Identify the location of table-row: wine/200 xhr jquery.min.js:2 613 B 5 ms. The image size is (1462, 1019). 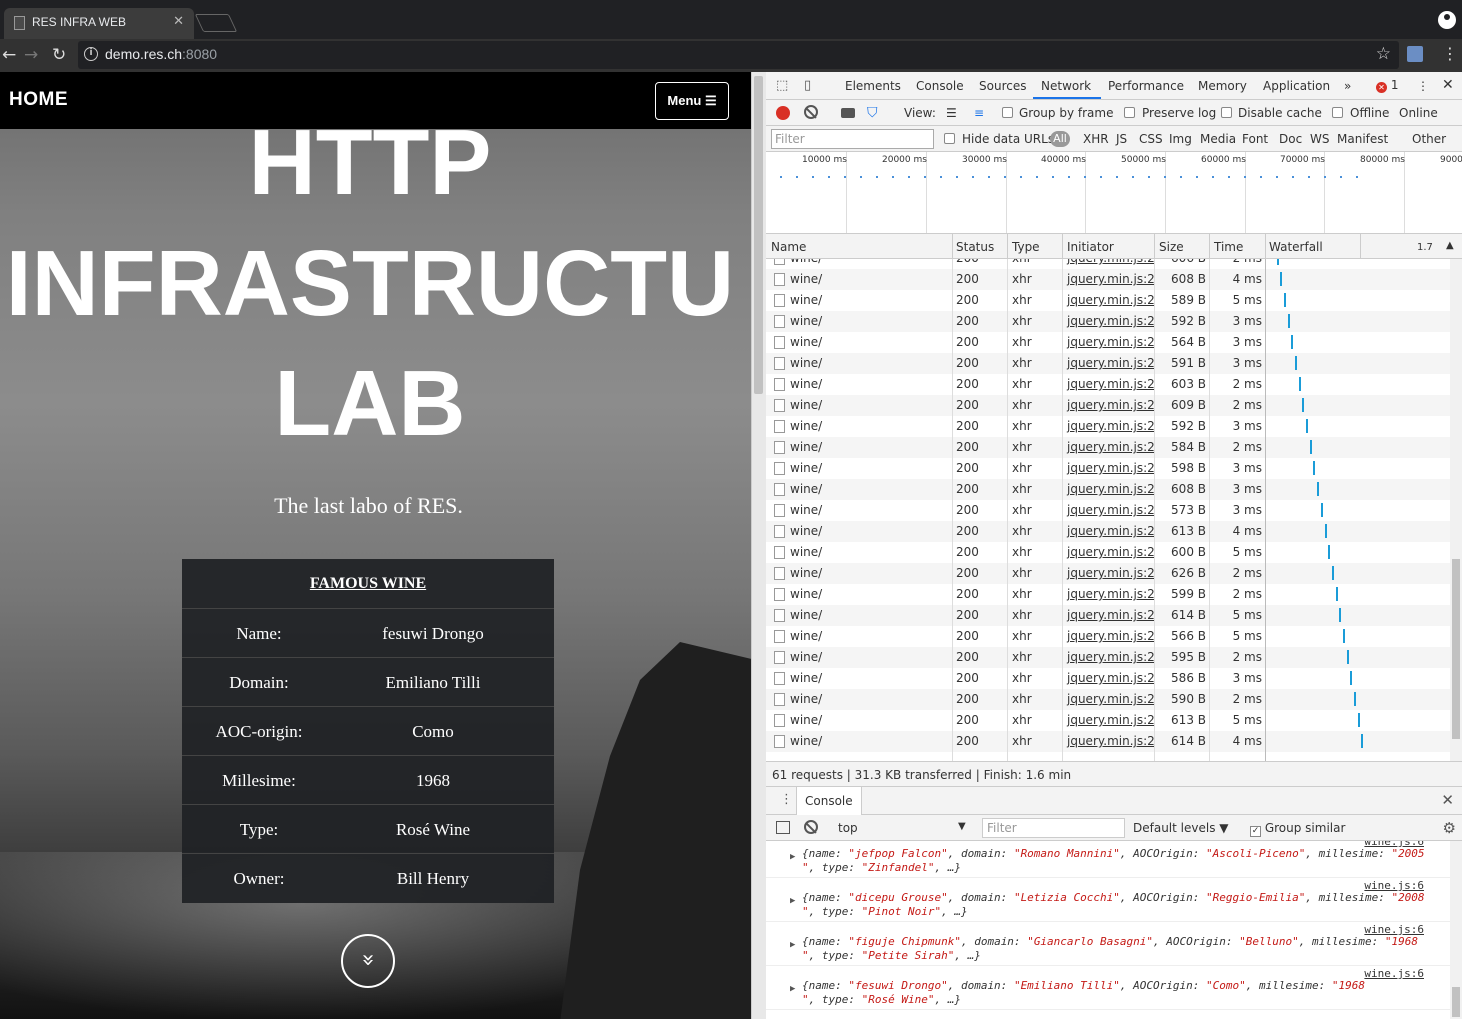
(1108, 720).